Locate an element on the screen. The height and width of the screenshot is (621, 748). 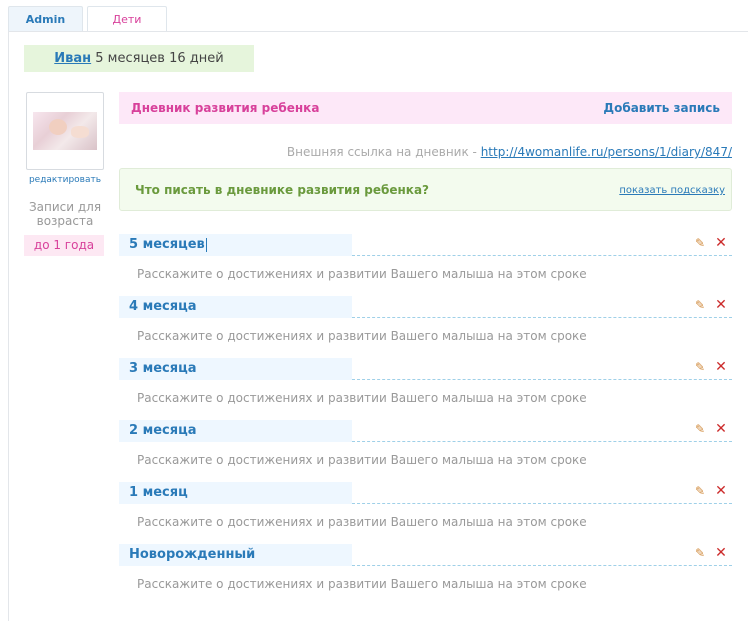
entry-title-text: 5 месяцев is located at coordinates (167, 244).